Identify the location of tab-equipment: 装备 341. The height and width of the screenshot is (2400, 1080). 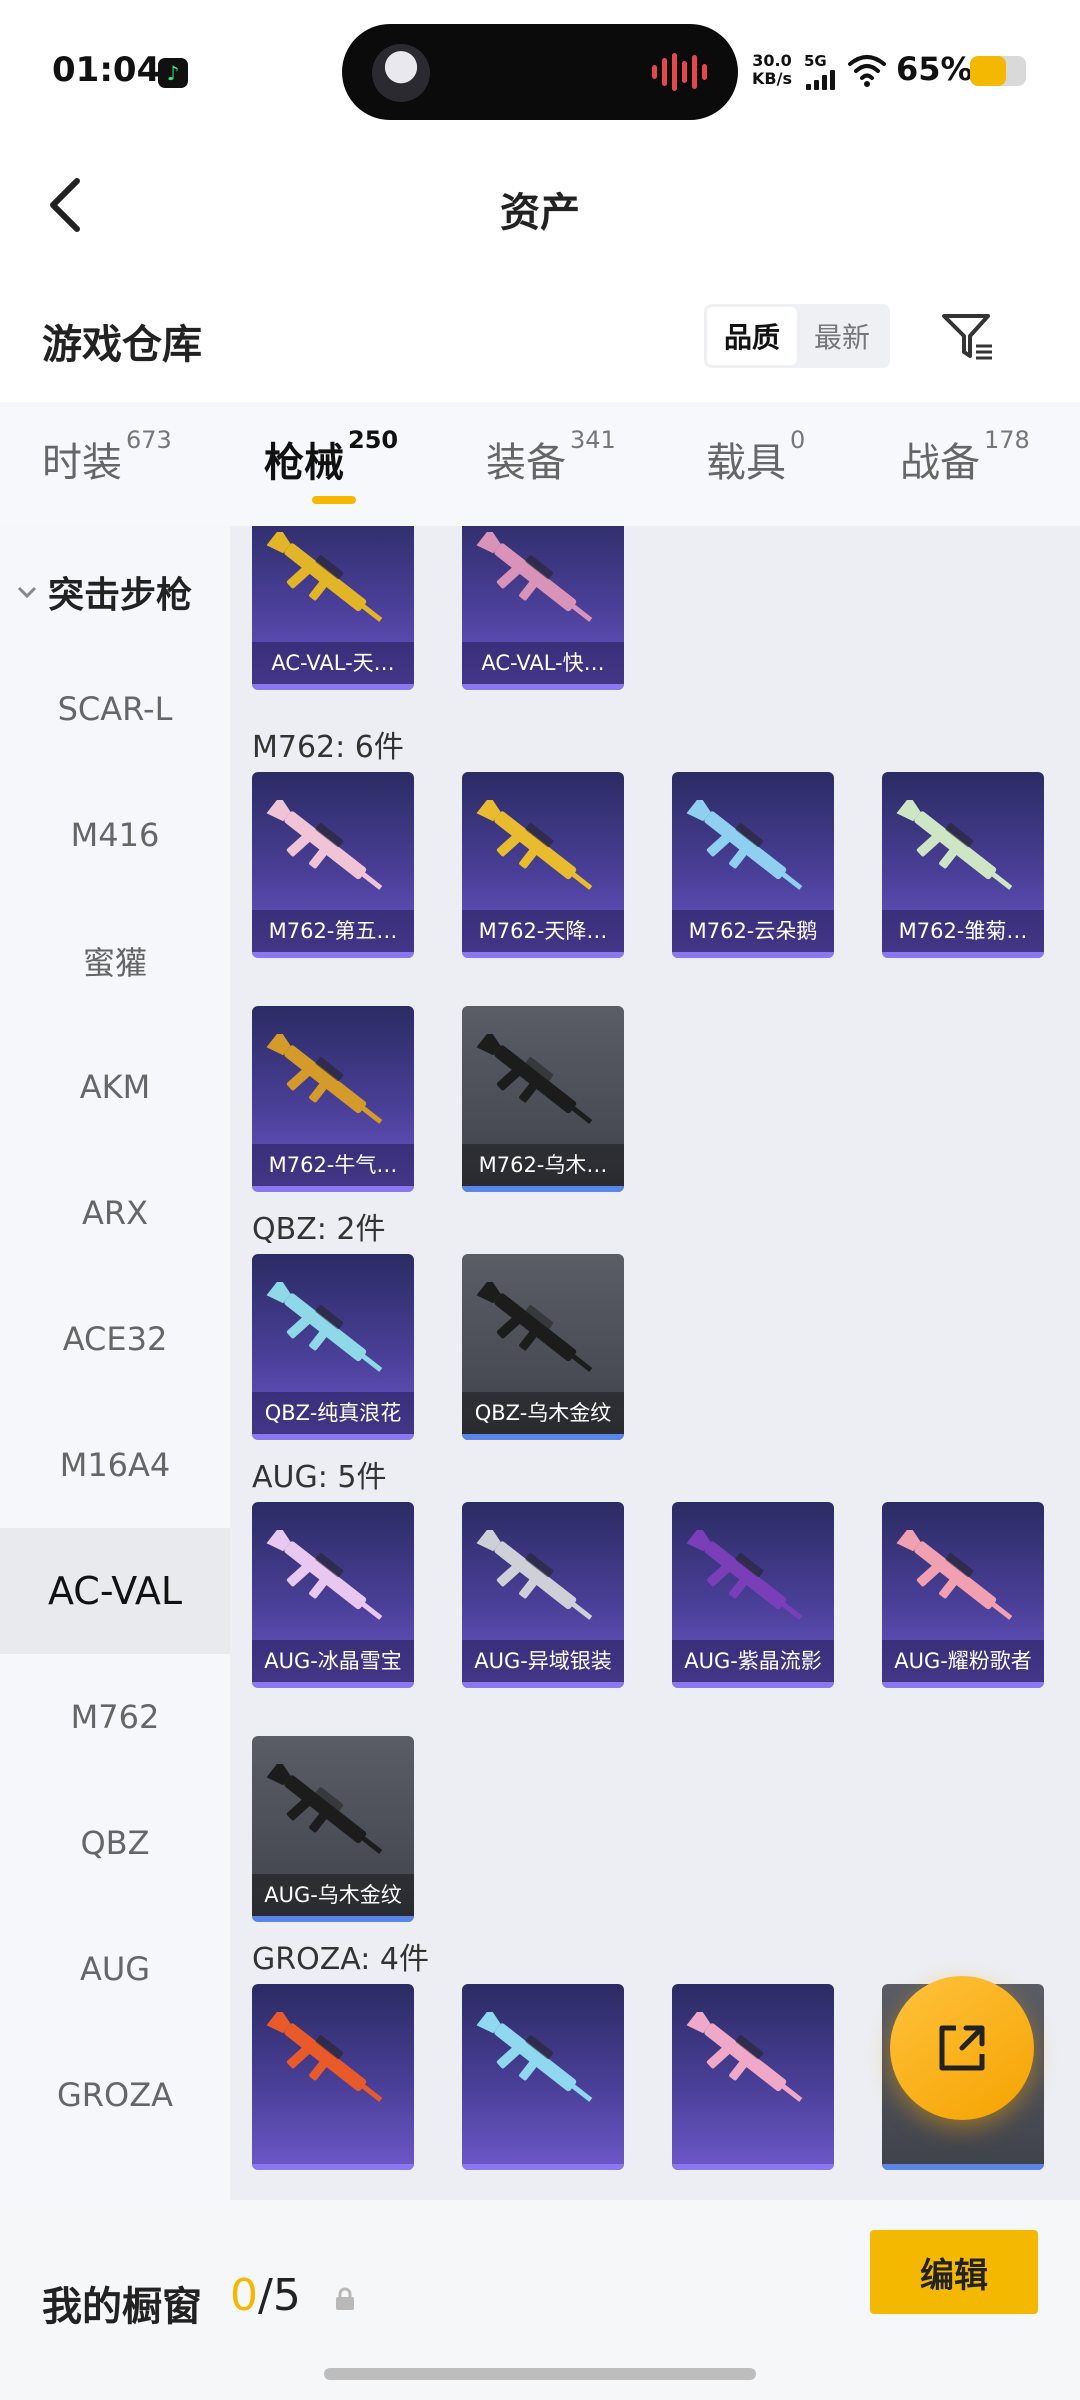
(551, 457).